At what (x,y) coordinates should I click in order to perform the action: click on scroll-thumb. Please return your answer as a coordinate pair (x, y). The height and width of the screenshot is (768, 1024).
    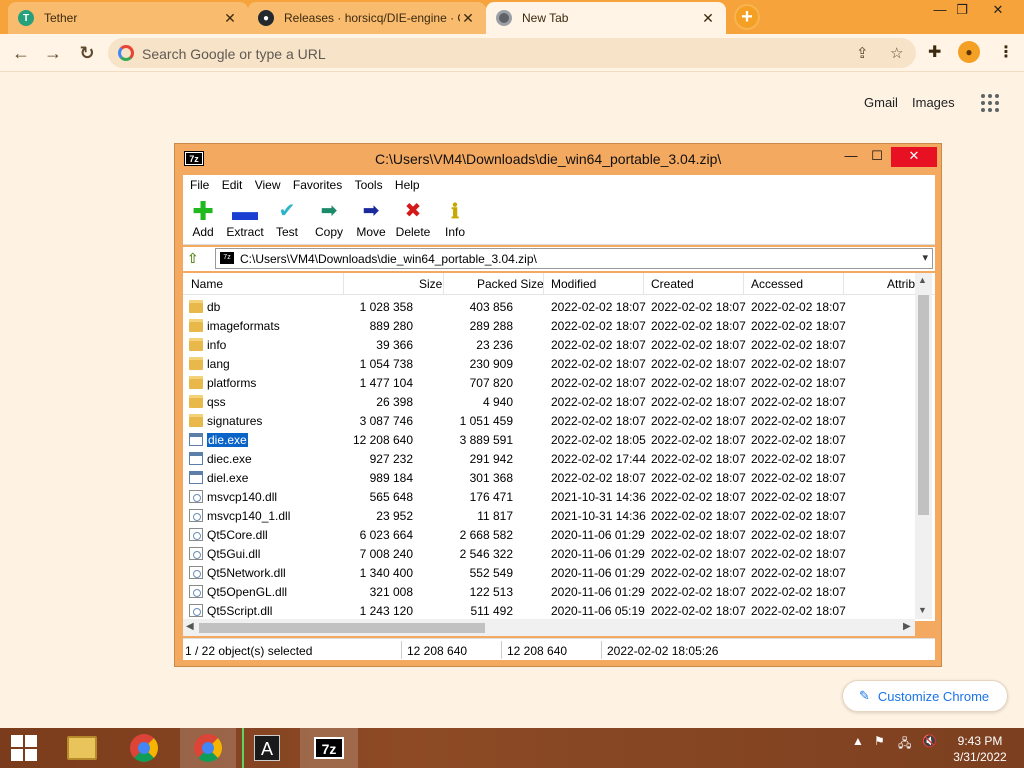
    Looking at the image, I should click on (923, 405).